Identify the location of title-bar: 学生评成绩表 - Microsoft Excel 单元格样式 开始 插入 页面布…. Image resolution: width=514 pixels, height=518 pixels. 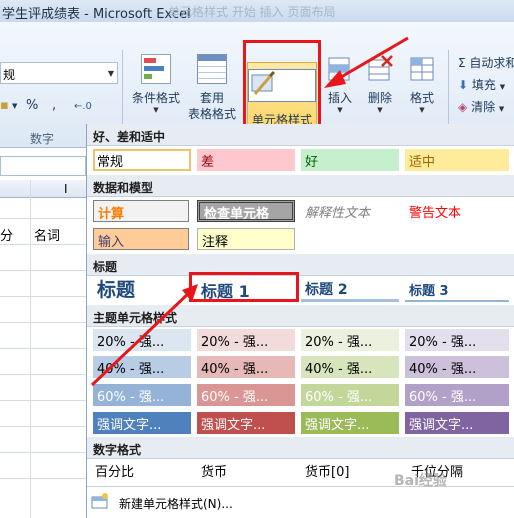
(257, 11).